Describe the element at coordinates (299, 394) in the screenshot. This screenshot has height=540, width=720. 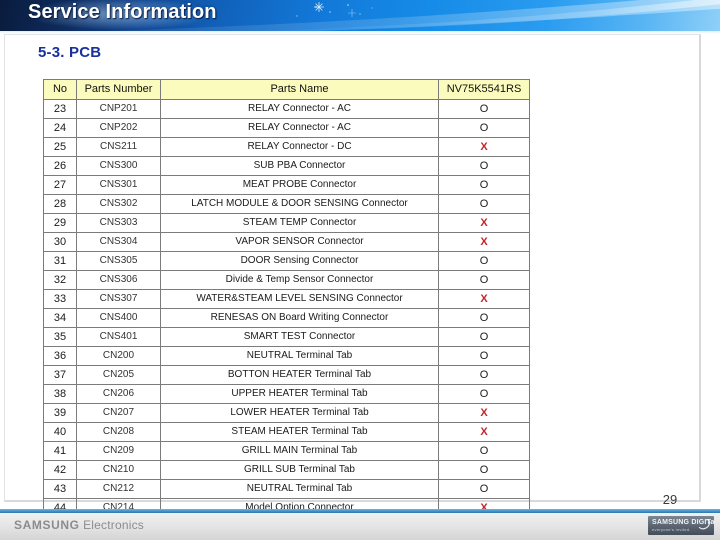
I see `cell-parts-name: UPPER HEATER Terminal Tab` at that location.